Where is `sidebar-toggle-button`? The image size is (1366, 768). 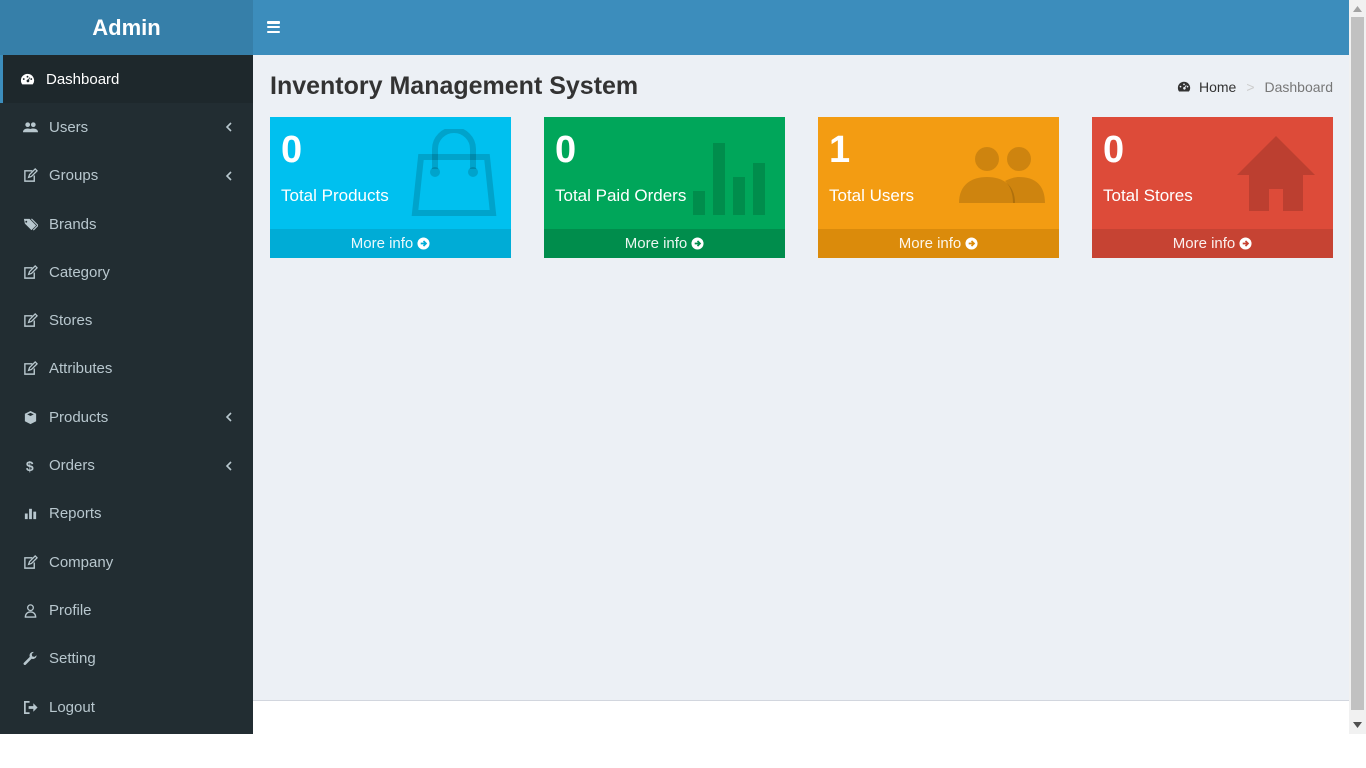
sidebar-toggle-button is located at coordinates (276, 28).